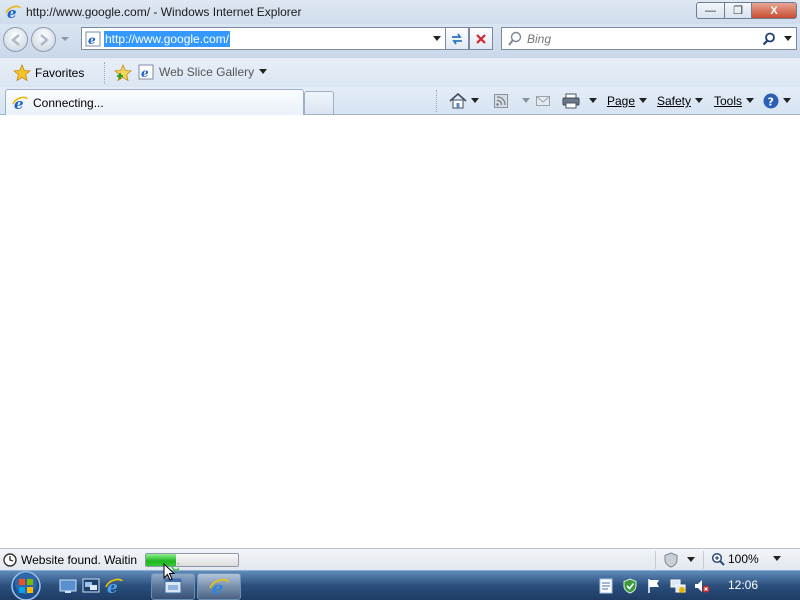 This screenshot has height=600, width=800. Describe the element at coordinates (642, 38) in the screenshot. I see `search-input` at that location.